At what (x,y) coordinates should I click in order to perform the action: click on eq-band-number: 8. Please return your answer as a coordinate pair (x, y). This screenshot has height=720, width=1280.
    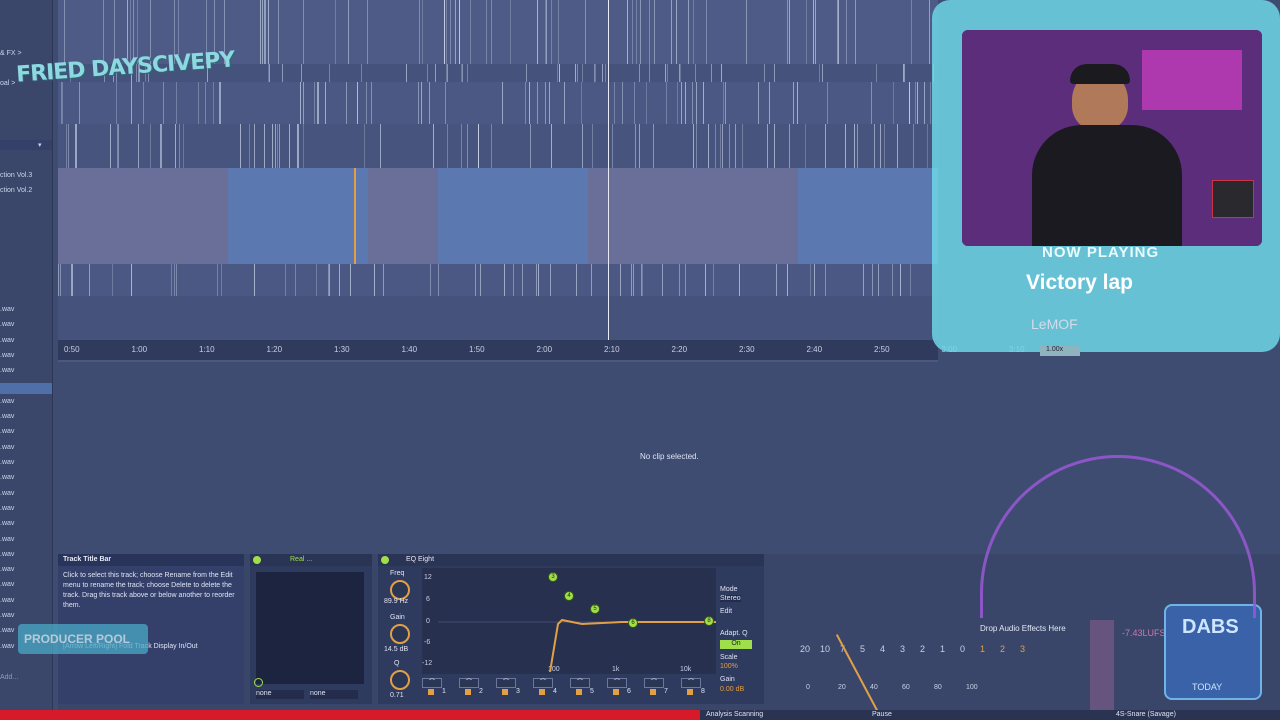
    Looking at the image, I should click on (703, 691).